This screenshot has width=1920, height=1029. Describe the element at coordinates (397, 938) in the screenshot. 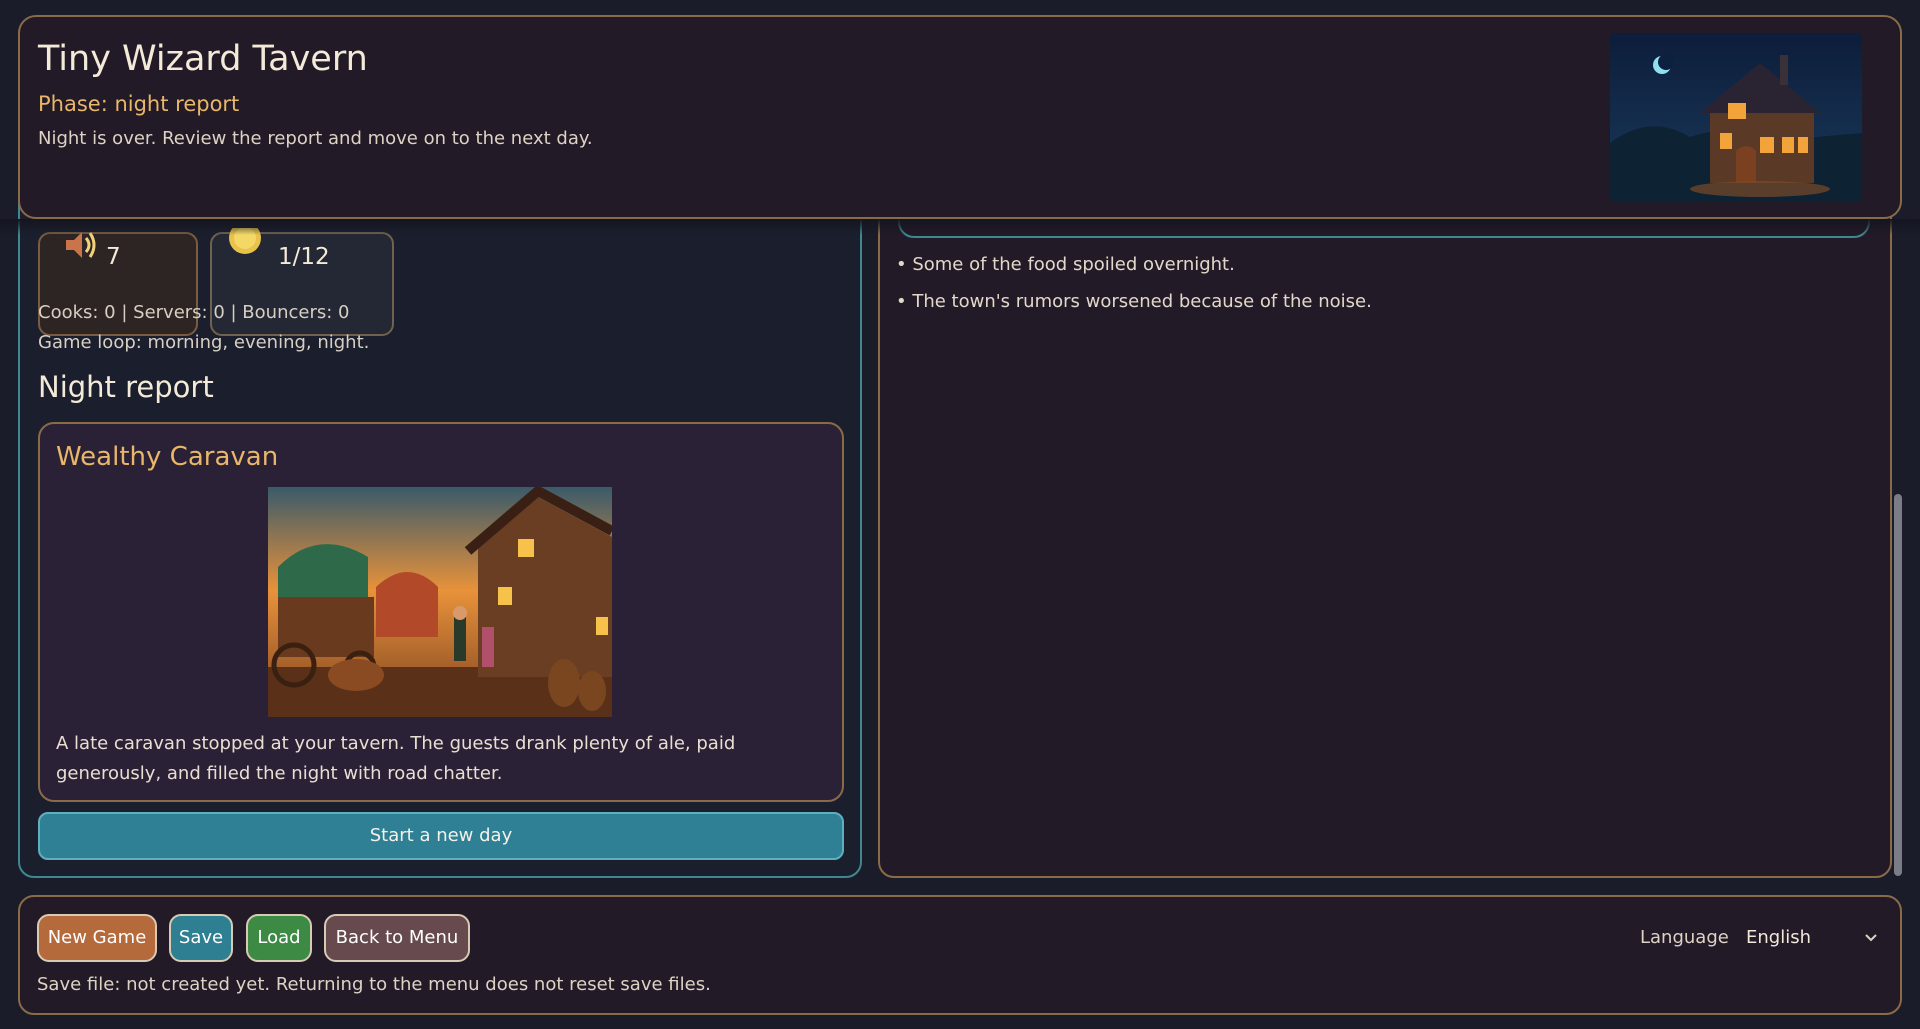

I see `back-to-menu-button: Back to Menu` at that location.